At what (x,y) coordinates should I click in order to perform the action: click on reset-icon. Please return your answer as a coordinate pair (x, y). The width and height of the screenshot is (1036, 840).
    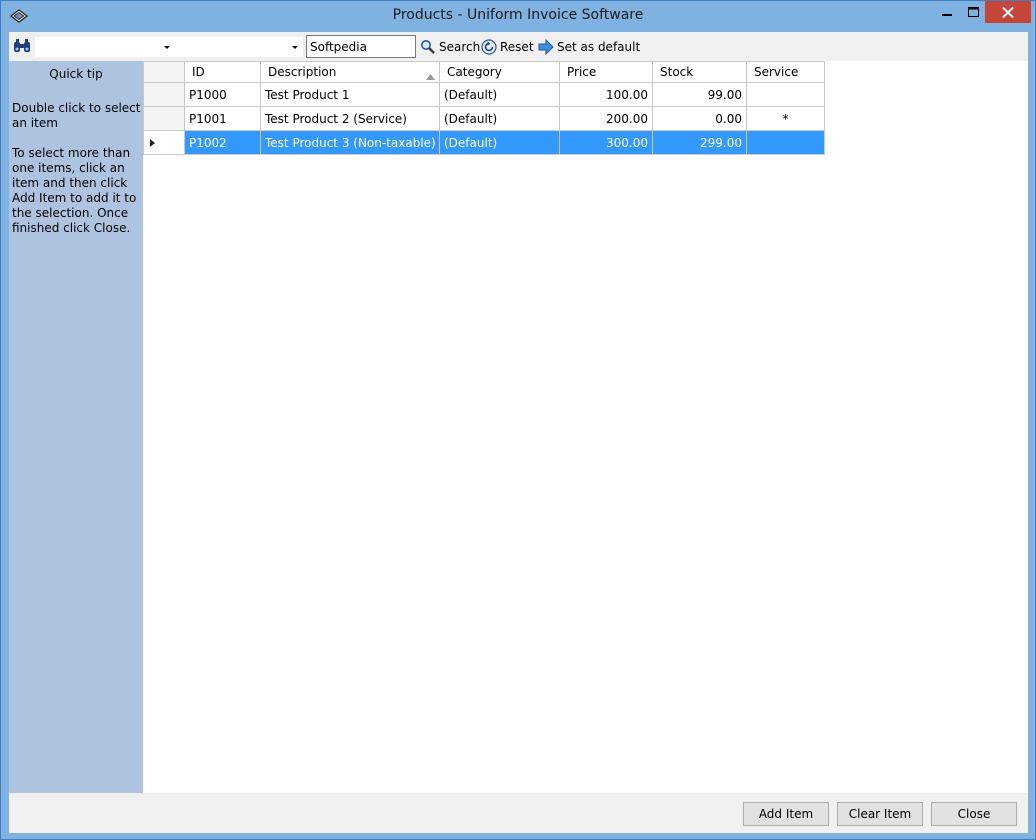
    Looking at the image, I should click on (489, 47).